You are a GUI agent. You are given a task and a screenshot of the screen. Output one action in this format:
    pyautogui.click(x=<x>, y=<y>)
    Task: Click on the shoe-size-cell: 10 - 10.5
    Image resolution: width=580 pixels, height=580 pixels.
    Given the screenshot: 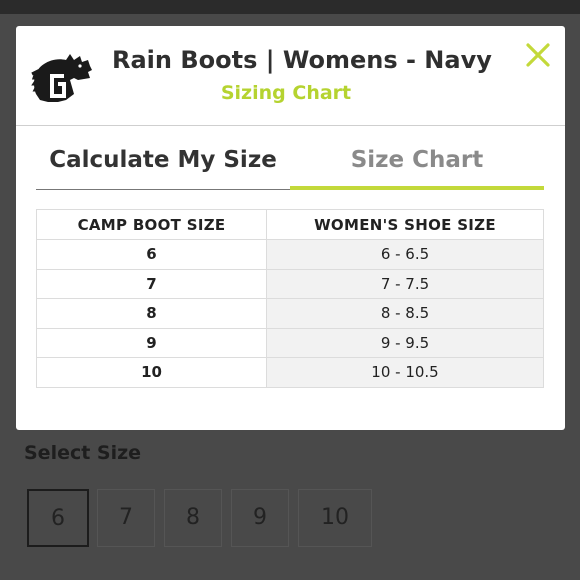 What is the action you would take?
    pyautogui.click(x=405, y=372)
    